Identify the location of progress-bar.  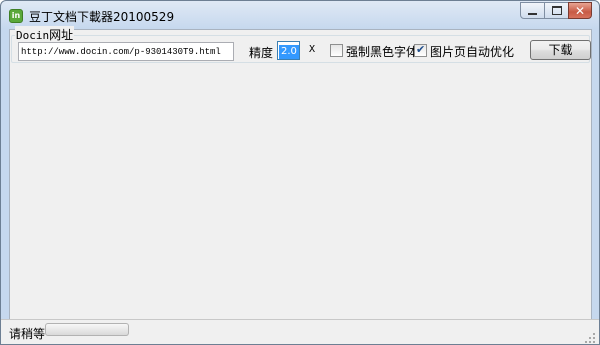
(87, 329).